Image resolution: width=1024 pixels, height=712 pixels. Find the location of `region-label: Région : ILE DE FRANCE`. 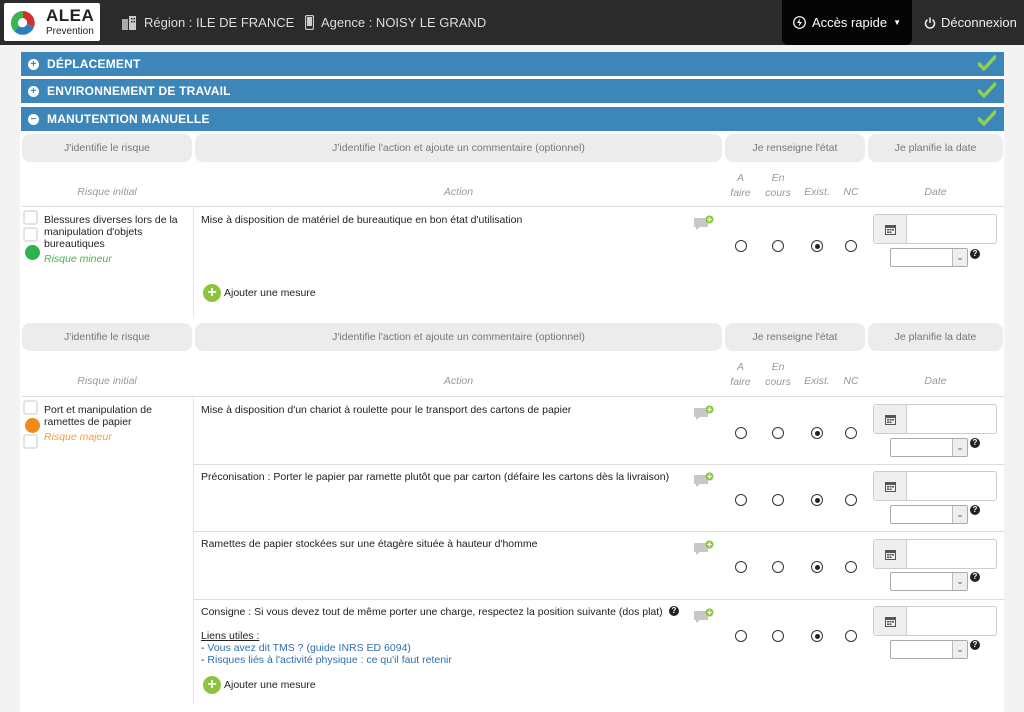

region-label: Région : ILE DE FRANCE is located at coordinates (219, 22).